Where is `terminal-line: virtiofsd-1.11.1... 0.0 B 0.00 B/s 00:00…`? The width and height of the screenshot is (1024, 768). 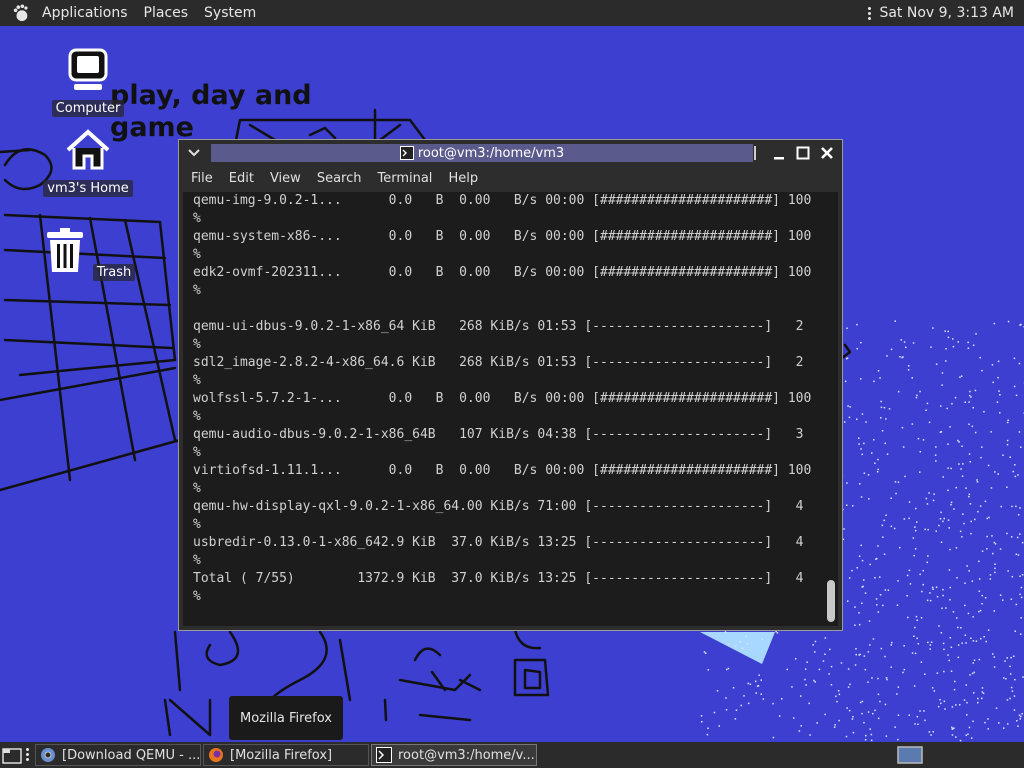 terminal-line: virtiofsd-1.11.1... 0.0 B 0.00 B/s 00:00… is located at coordinates (502, 470).